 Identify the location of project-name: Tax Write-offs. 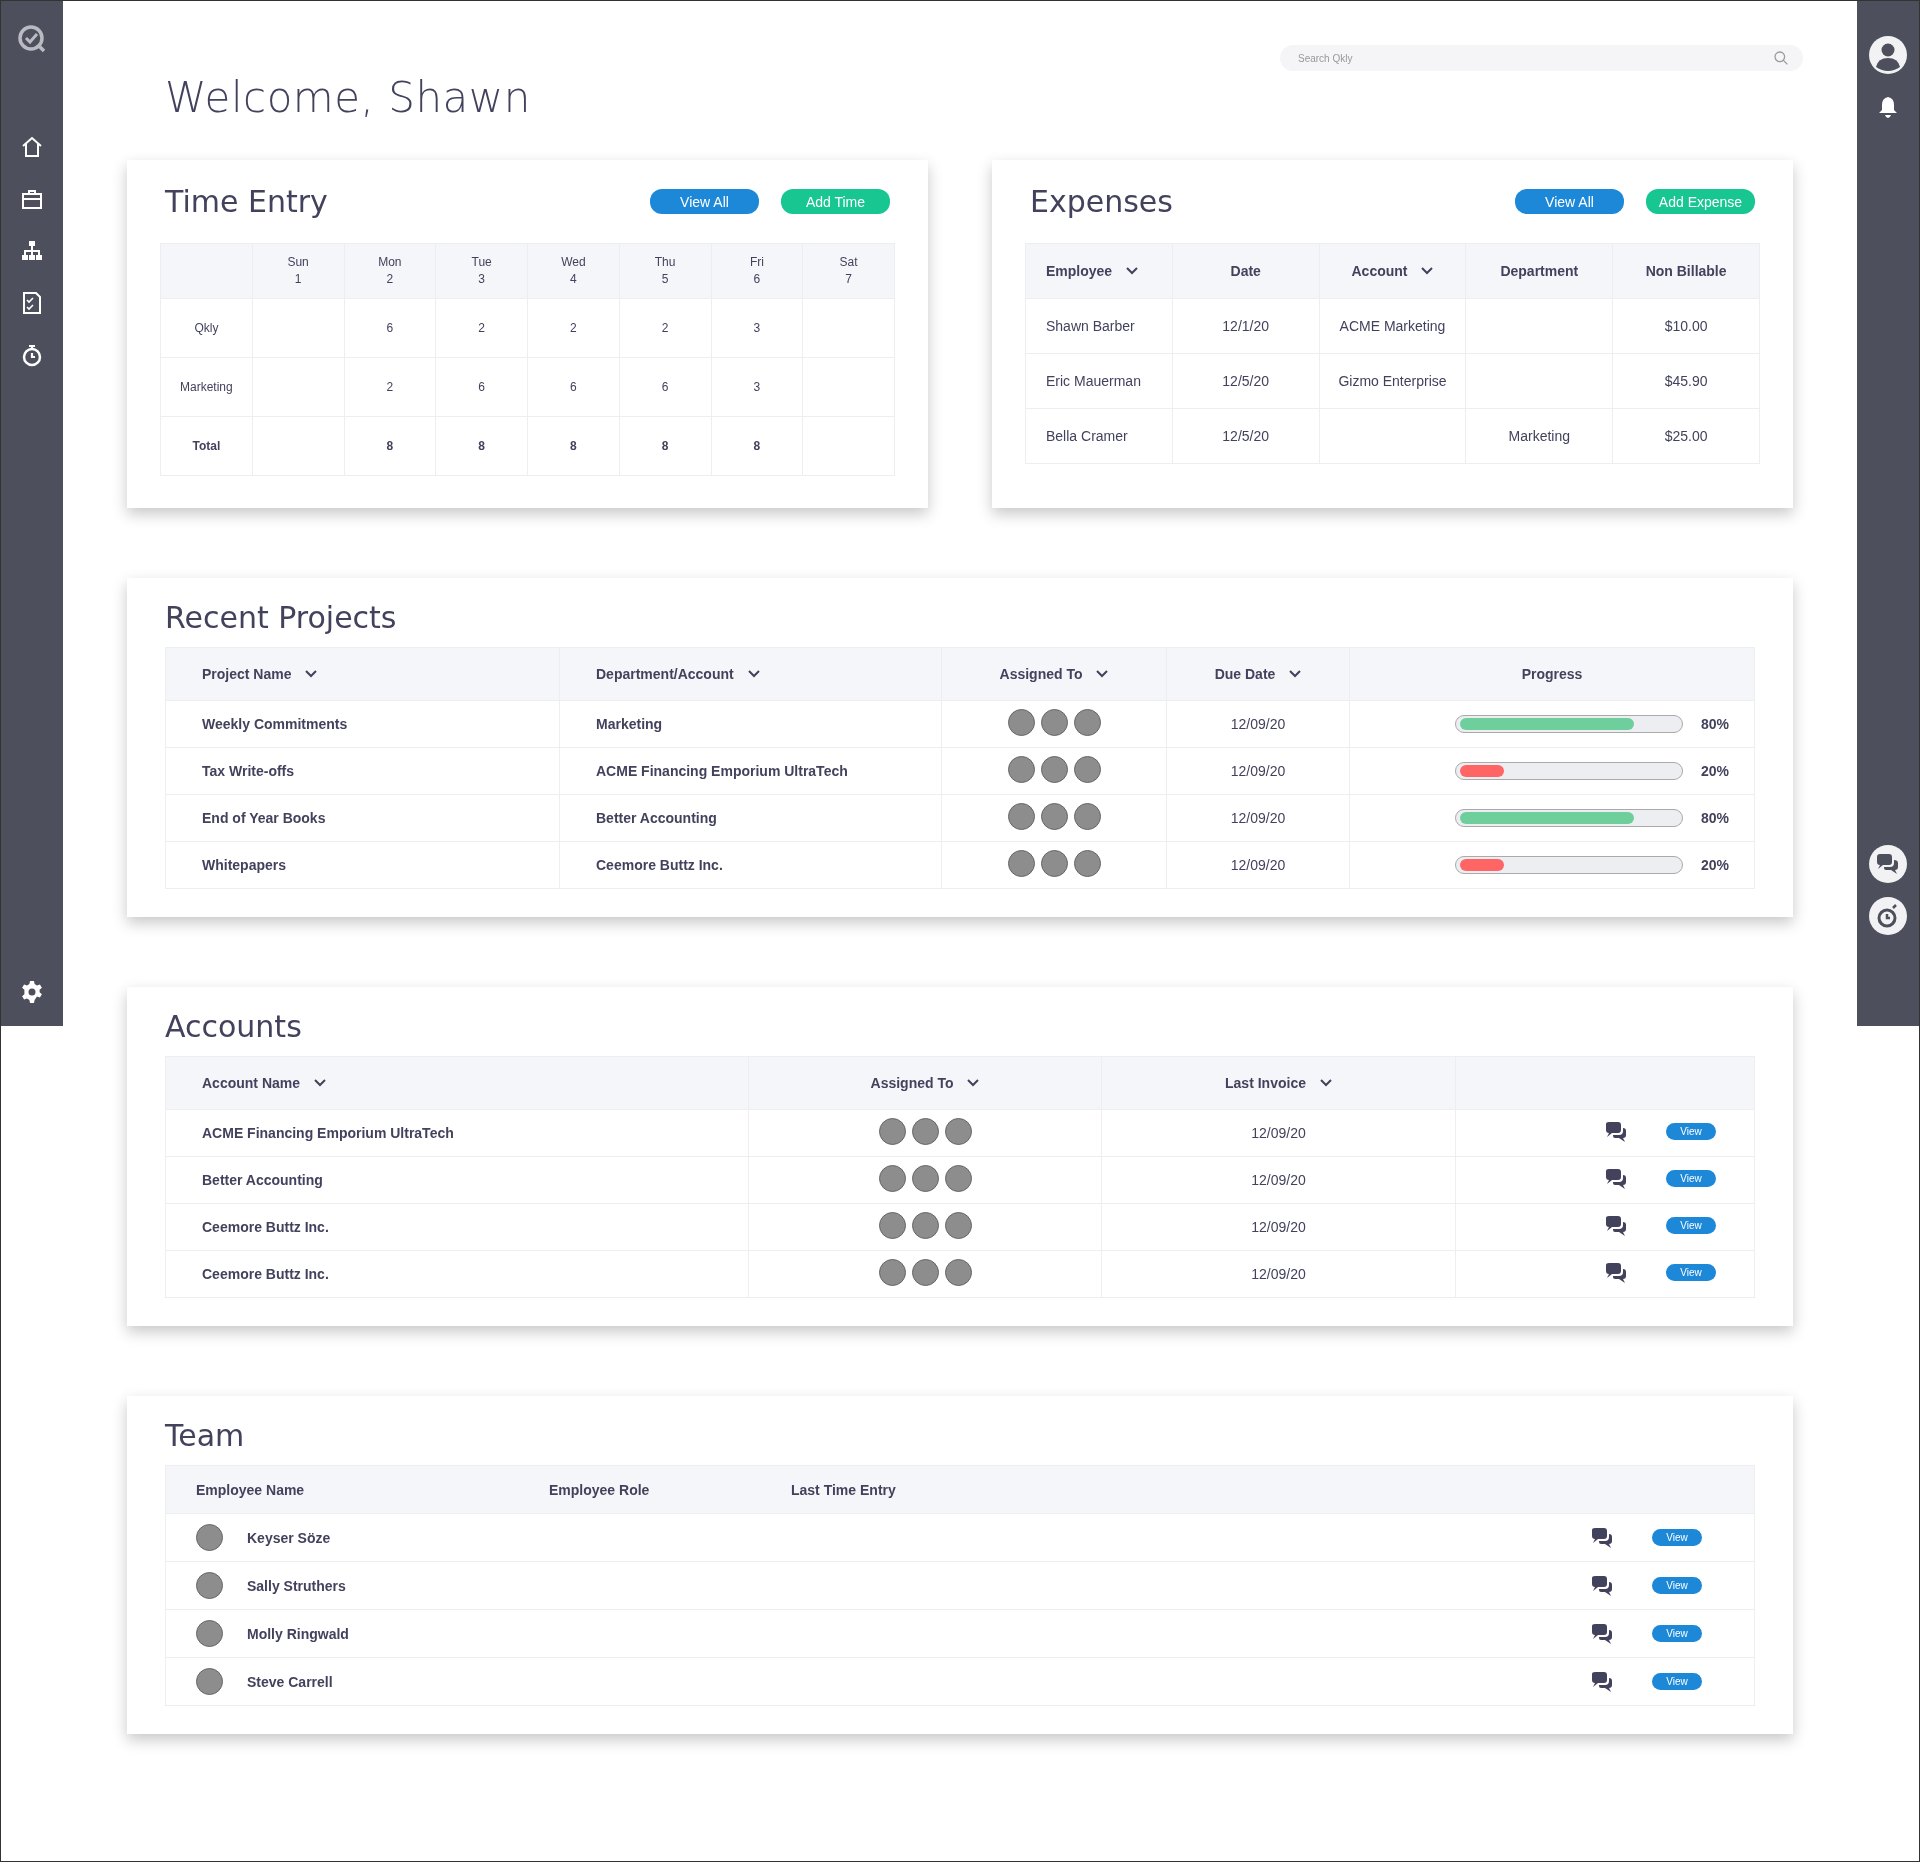
(248, 771).